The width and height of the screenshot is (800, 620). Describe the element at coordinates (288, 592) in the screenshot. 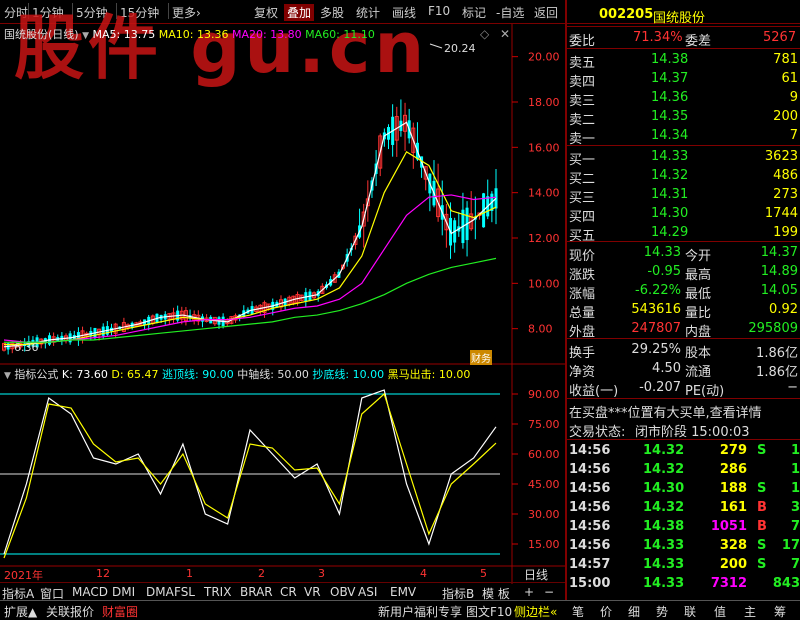

I see `indicator-tab: CR` at that location.